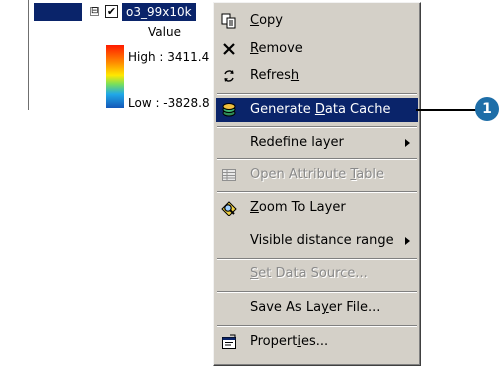 The width and height of the screenshot is (503, 369). What do you see at coordinates (229, 342) in the screenshot?
I see `properties-icon` at bounding box center [229, 342].